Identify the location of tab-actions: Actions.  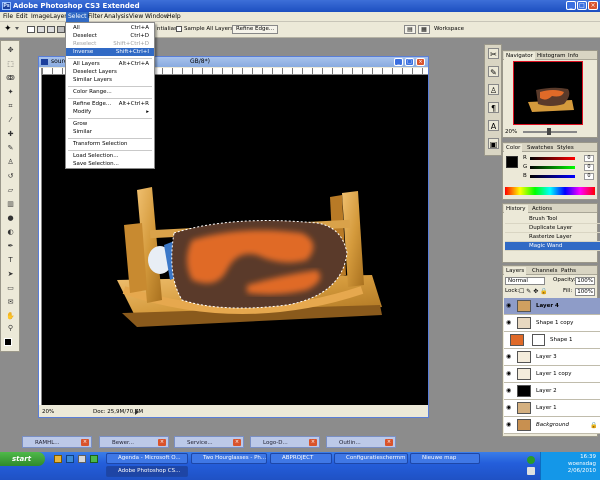
(542, 209).